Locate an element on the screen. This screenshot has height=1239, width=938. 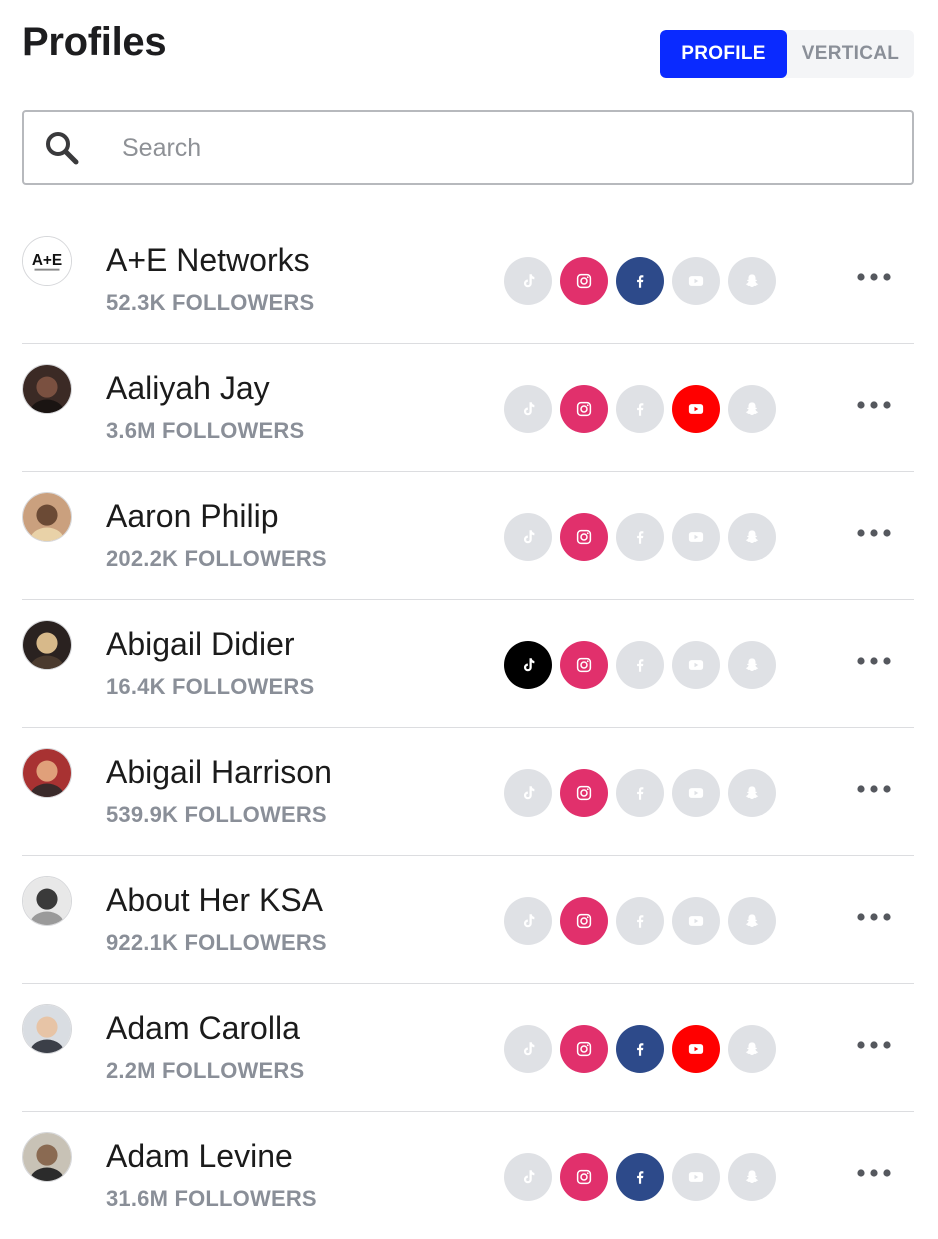
profile-name: Adam Carolla is located at coordinates (203, 1028).